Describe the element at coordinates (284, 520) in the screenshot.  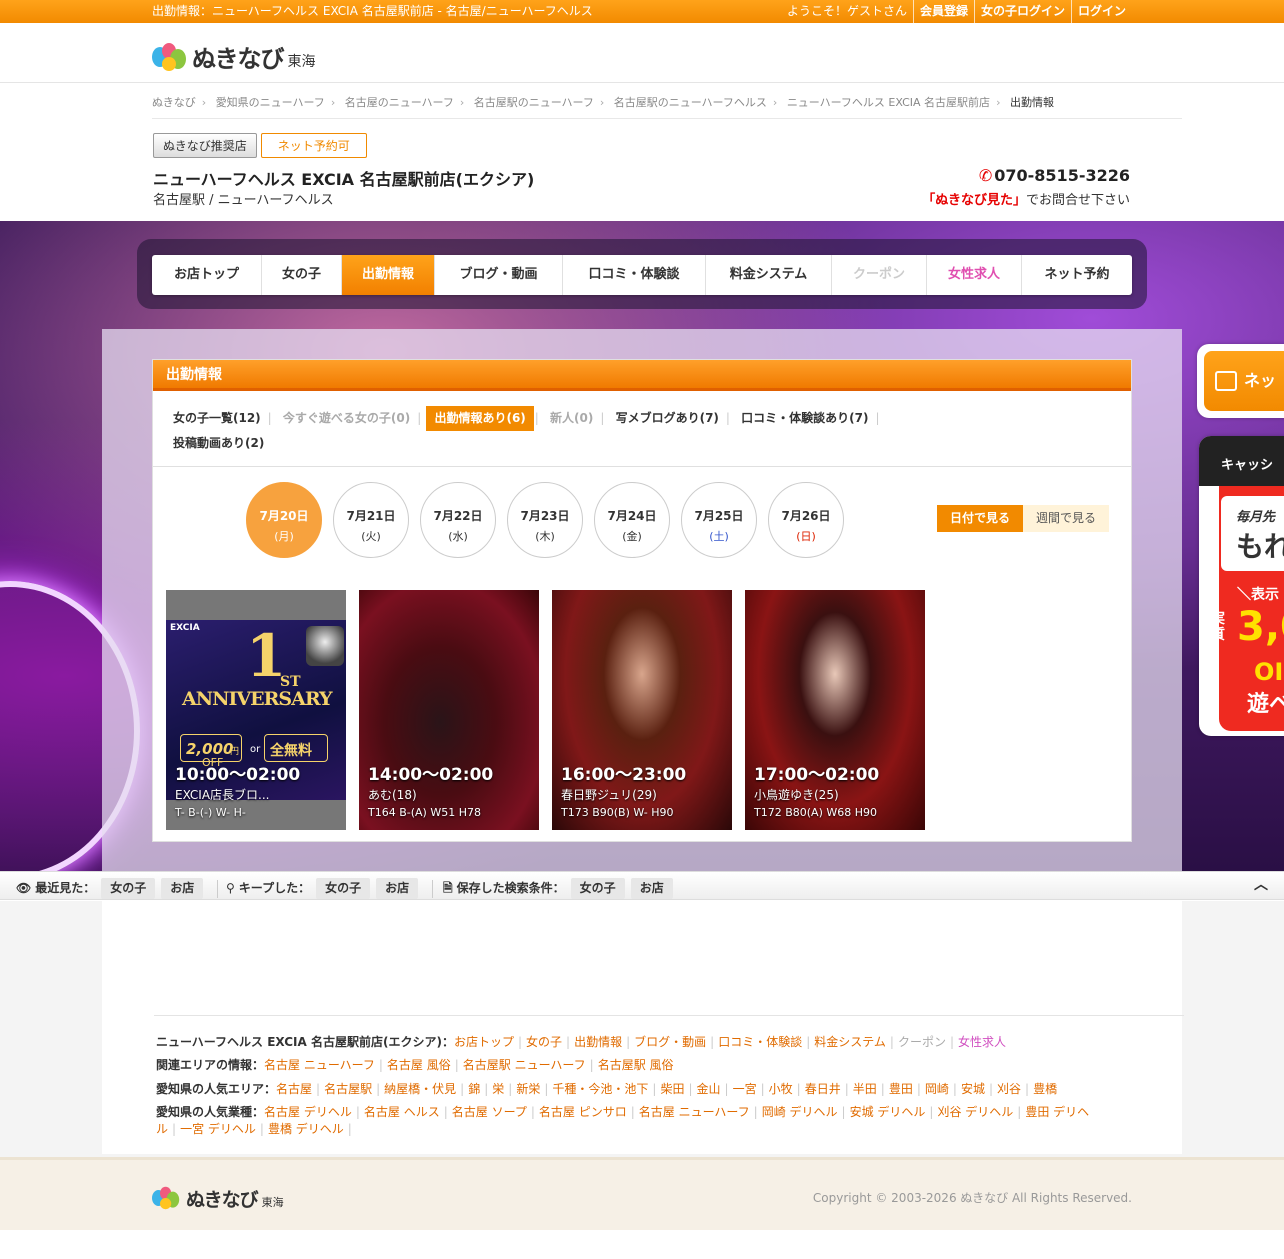
I see `date-button: 7月20日 (月)` at that location.